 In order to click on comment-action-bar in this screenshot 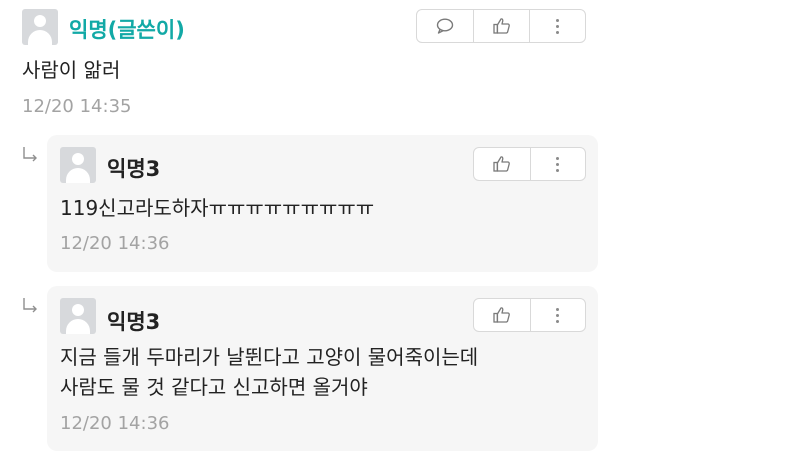, I will do `click(501, 26)`.